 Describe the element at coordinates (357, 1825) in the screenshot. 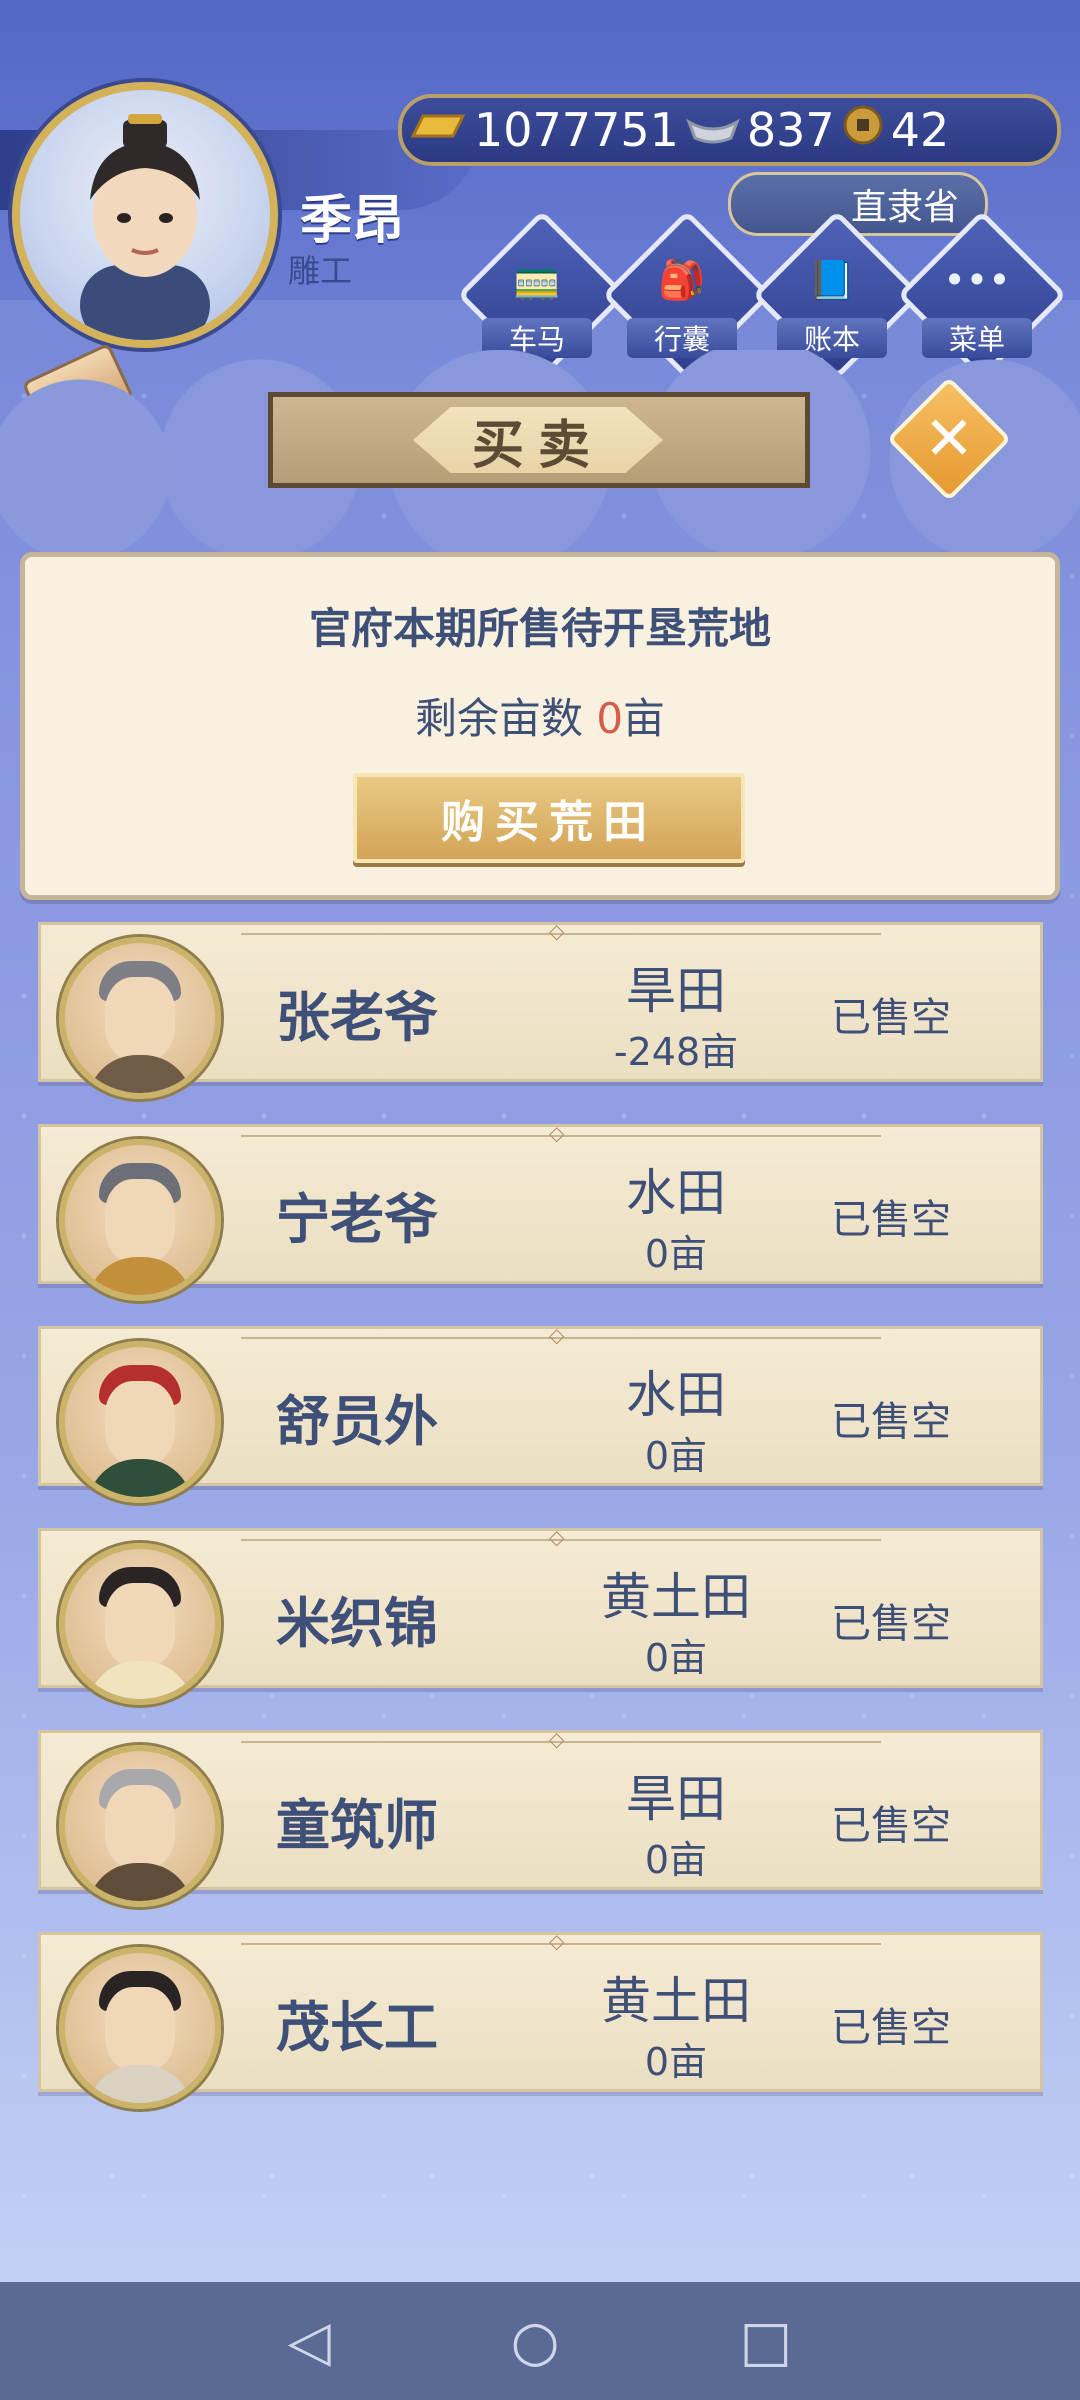

I see `seller-name: 童筑师` at that location.